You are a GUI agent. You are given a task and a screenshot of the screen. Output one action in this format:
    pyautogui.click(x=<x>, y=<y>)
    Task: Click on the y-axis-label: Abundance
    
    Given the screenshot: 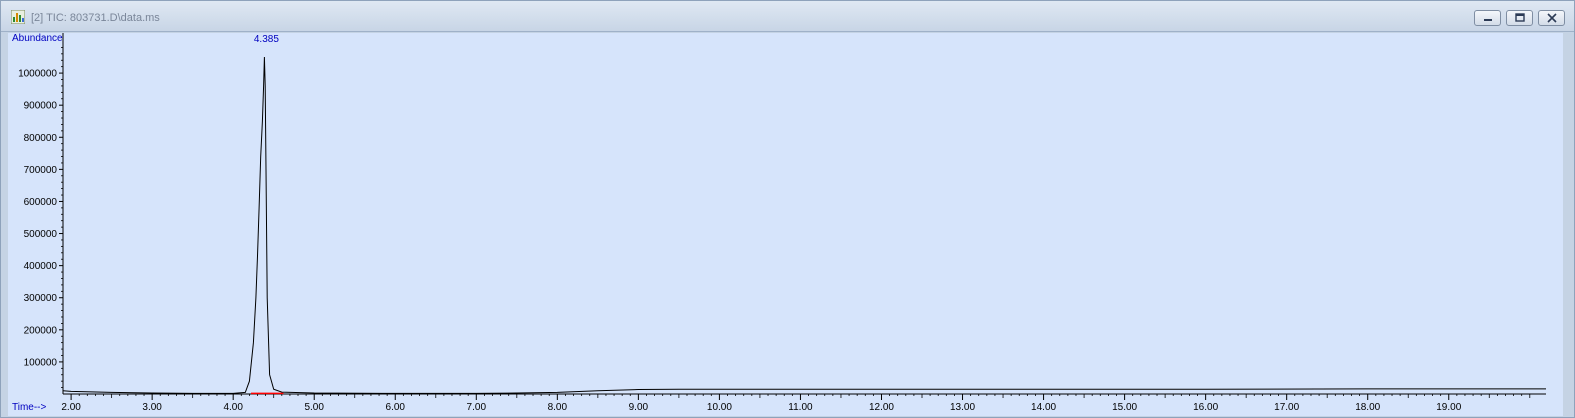 What is the action you would take?
    pyautogui.click(x=37, y=38)
    